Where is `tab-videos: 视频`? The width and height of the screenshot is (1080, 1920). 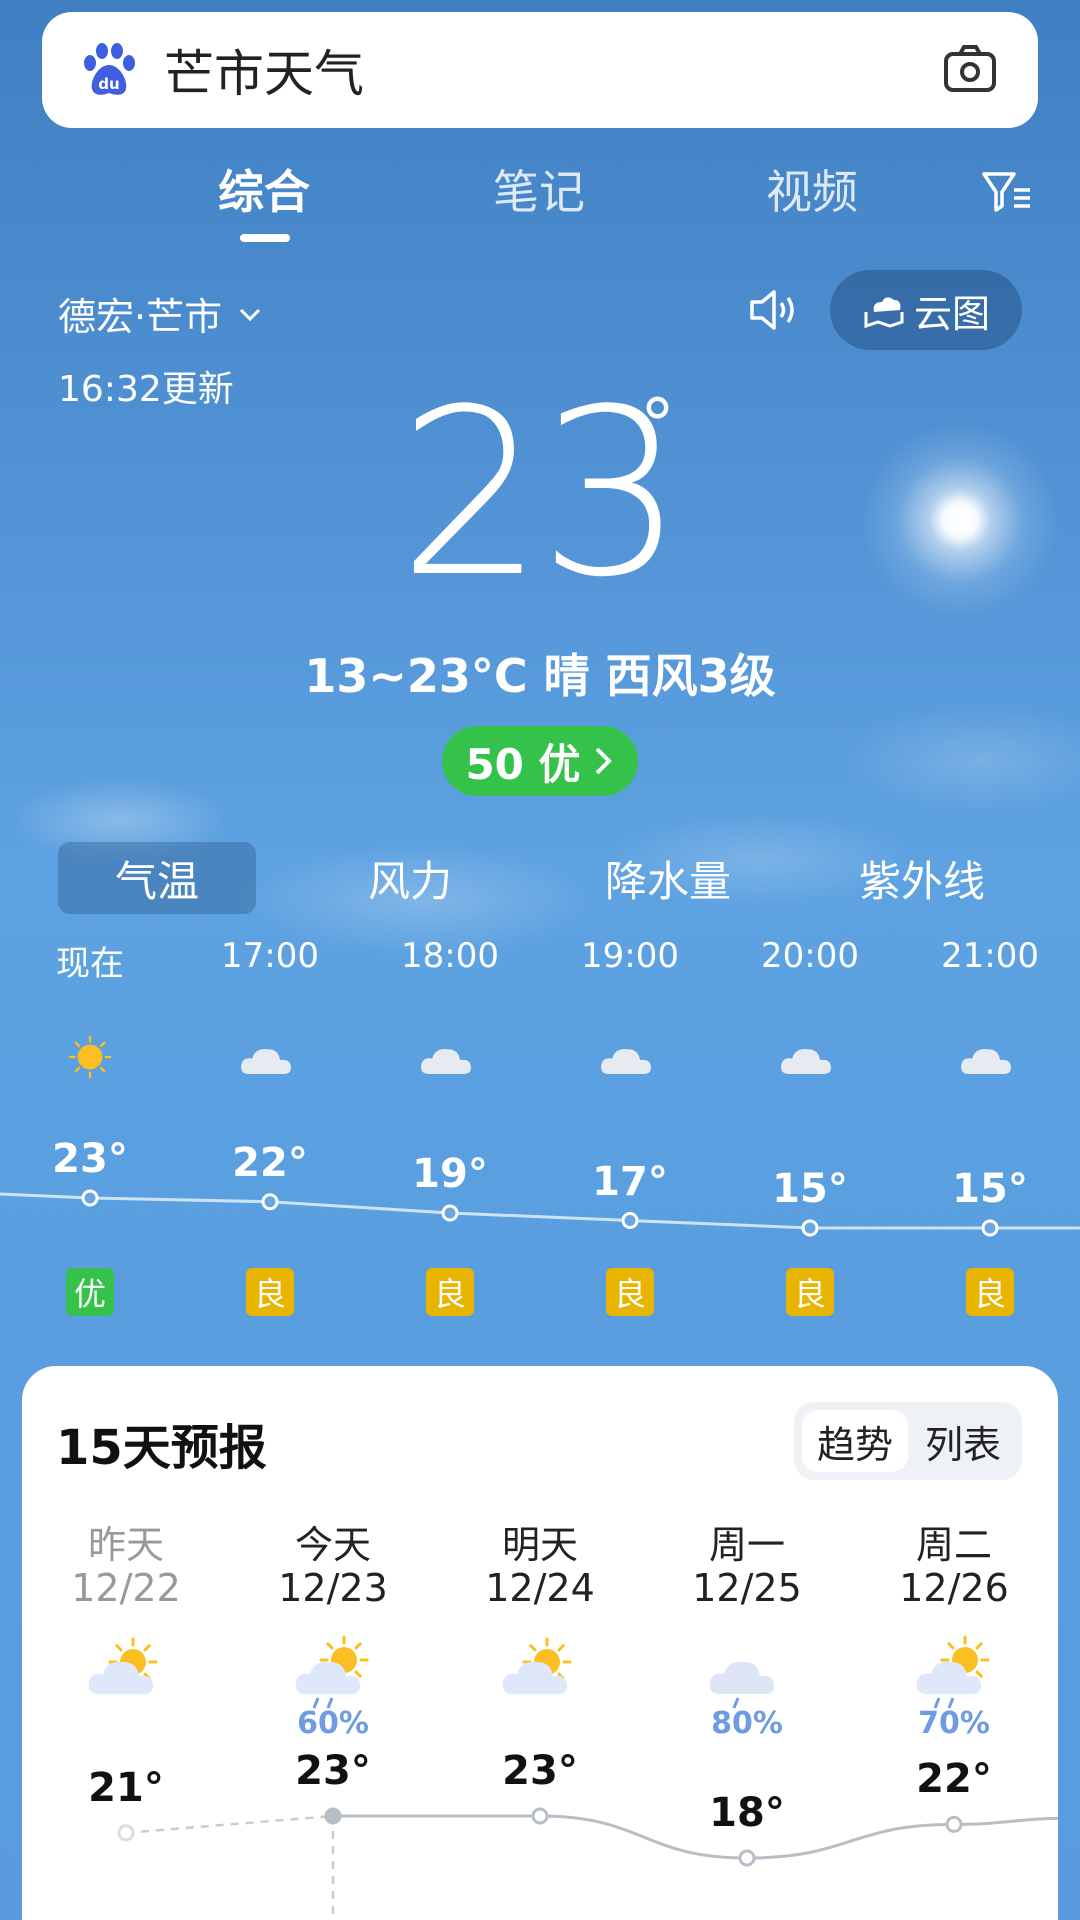 tab-videos: 视频 is located at coordinates (812, 189).